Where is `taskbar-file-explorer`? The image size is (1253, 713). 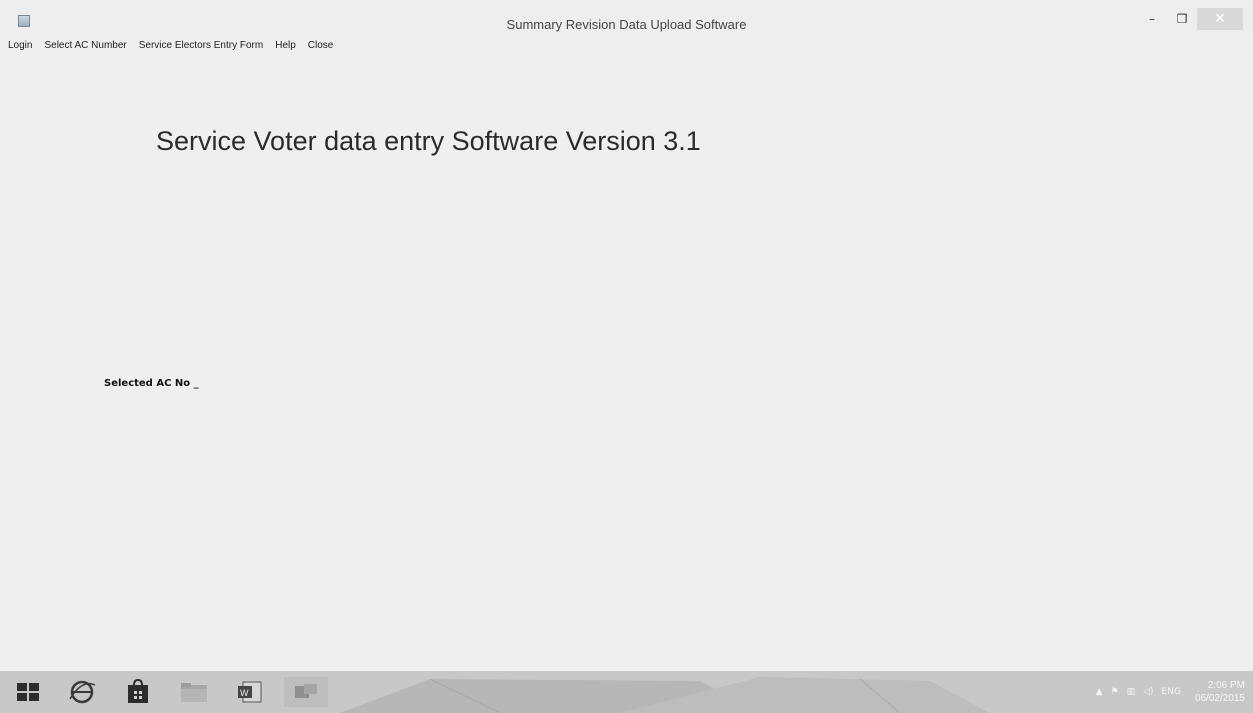 taskbar-file-explorer is located at coordinates (194, 692).